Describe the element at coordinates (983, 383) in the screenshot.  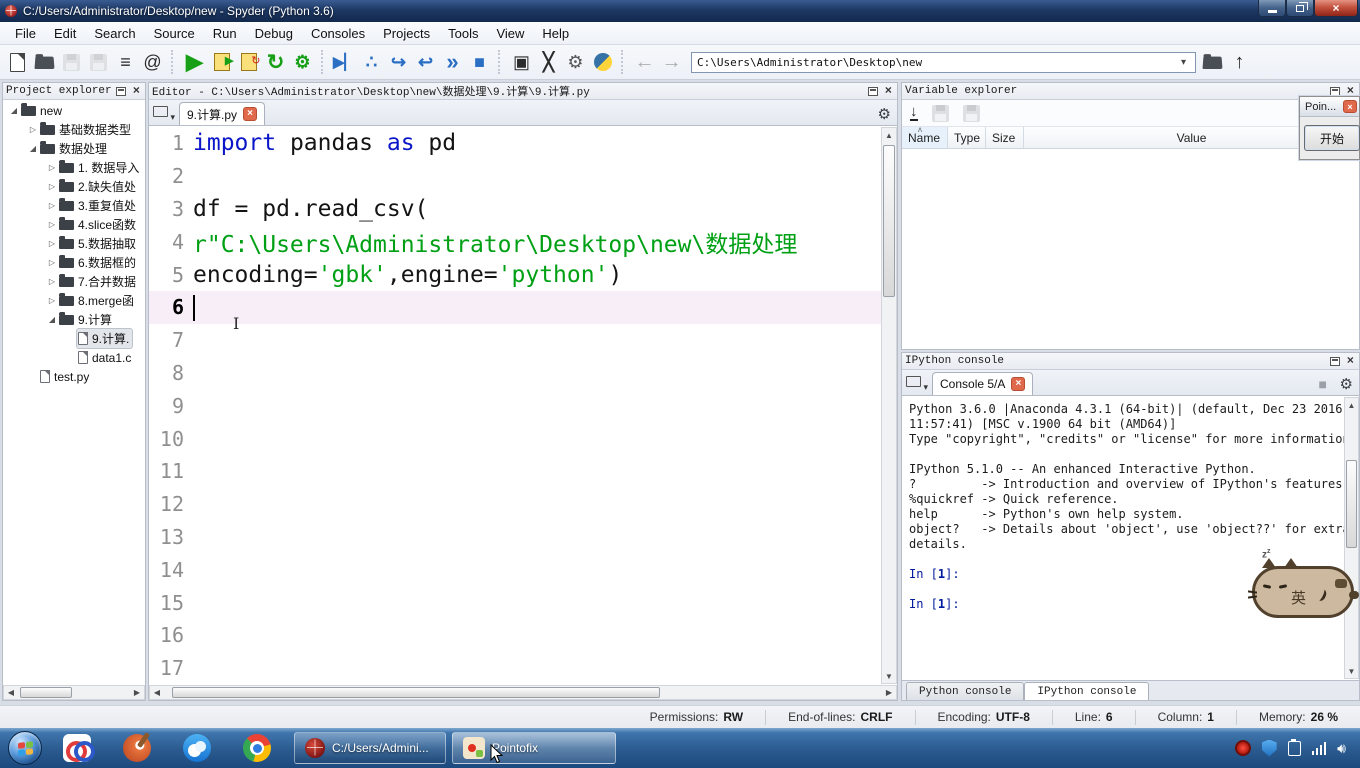
I see `console-tab: Console 5/A ×` at that location.